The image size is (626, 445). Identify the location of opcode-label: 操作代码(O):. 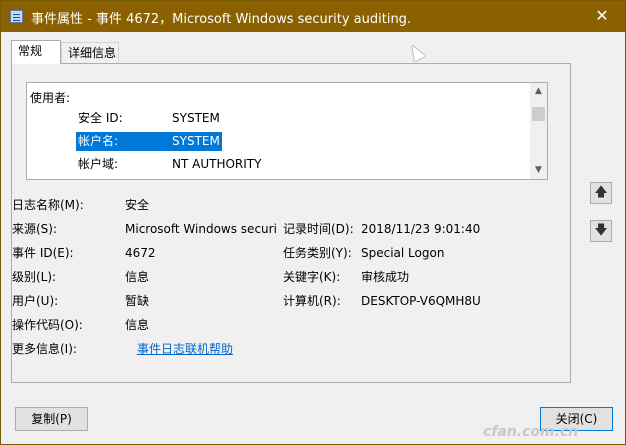
(47, 325).